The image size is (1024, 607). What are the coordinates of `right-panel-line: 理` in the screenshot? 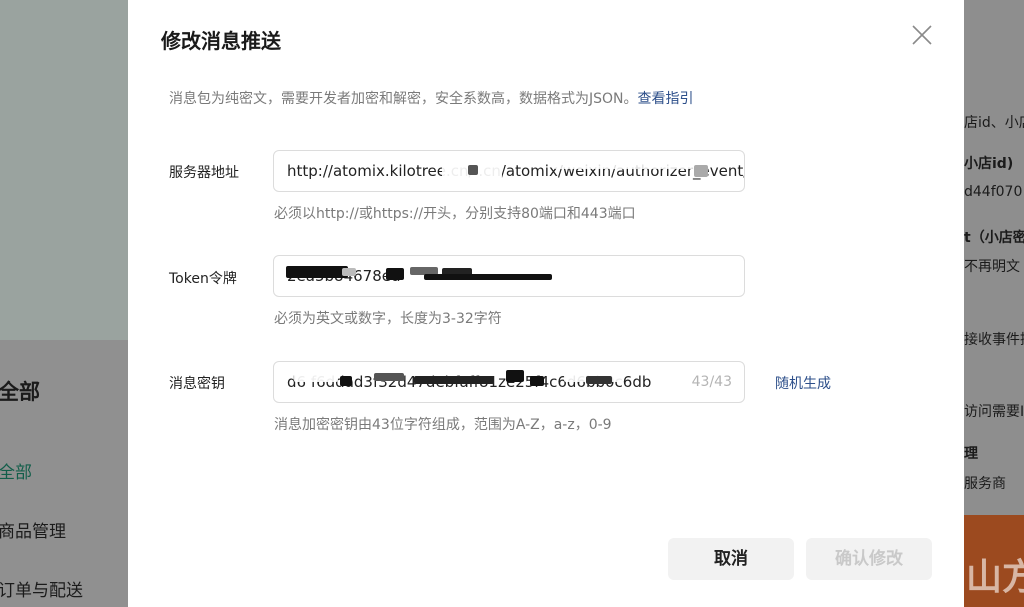 It's located at (971, 454).